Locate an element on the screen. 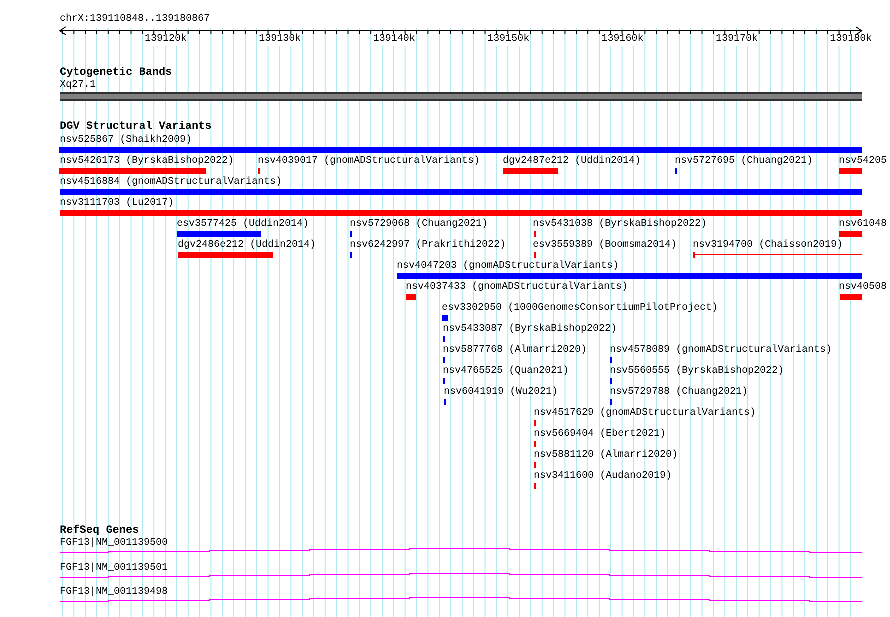  variant-label: nsv525867 (Shaikh2009) is located at coordinates (126, 141).